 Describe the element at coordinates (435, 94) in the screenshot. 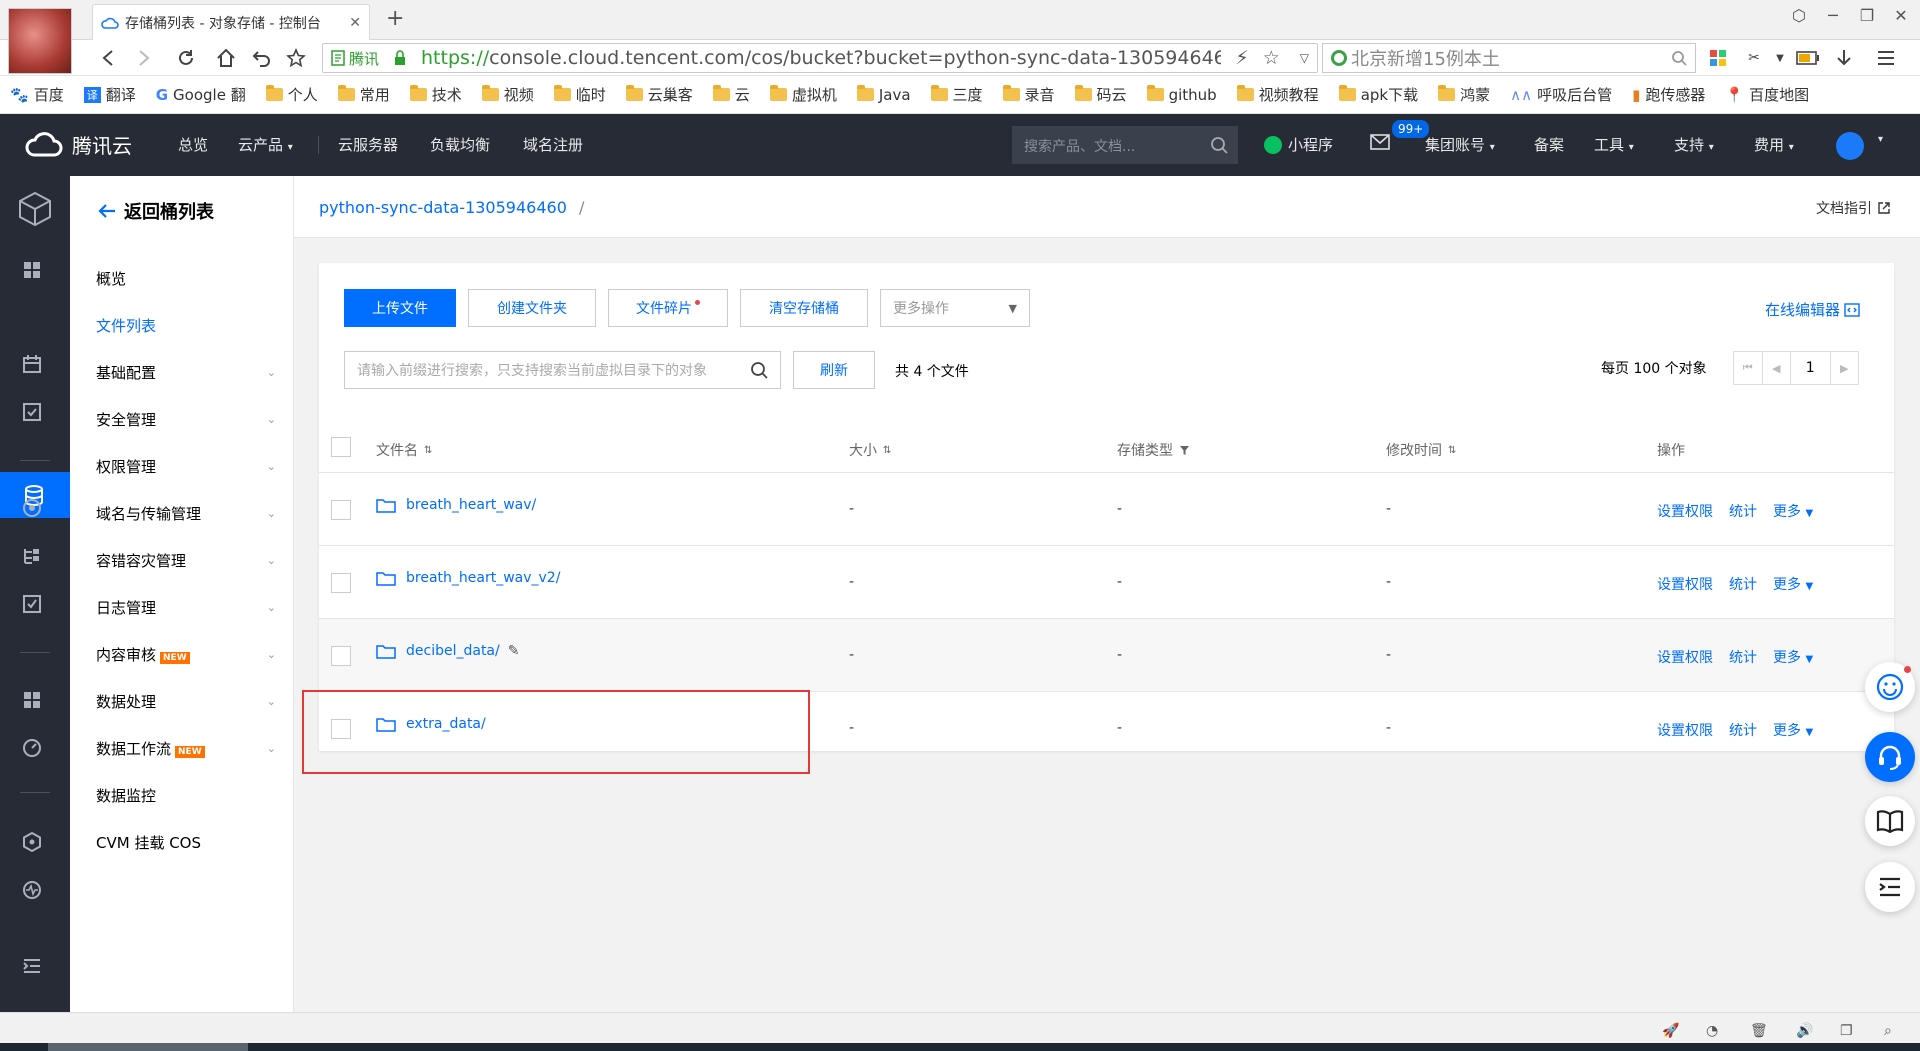

I see `bookmark-folder: 技术` at that location.